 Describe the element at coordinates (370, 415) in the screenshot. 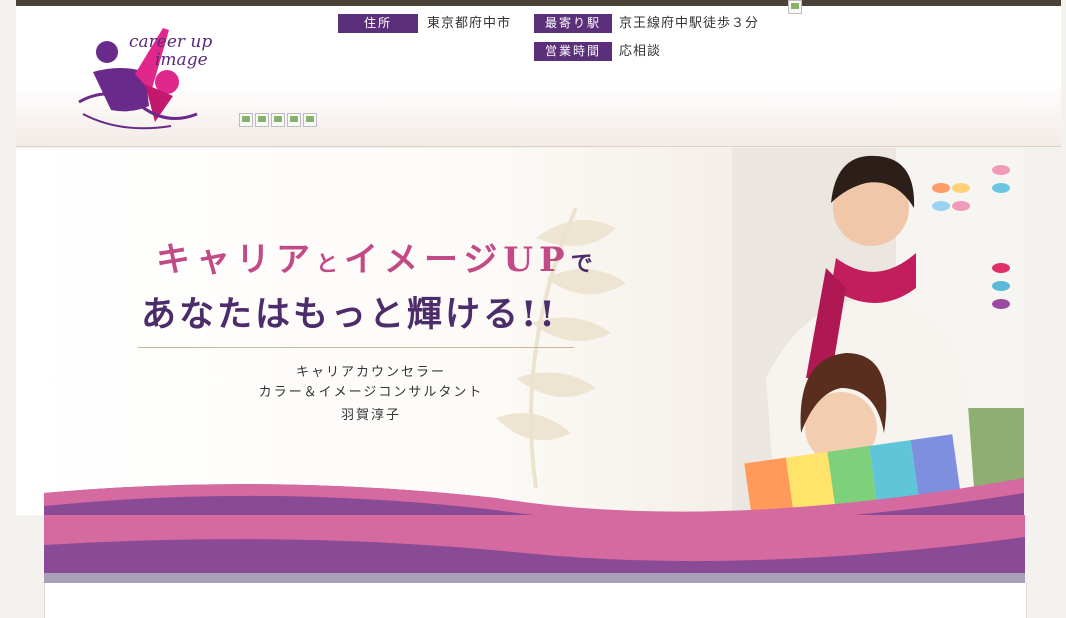

I see `hero-subtitle-name: 羽賀淳子` at that location.